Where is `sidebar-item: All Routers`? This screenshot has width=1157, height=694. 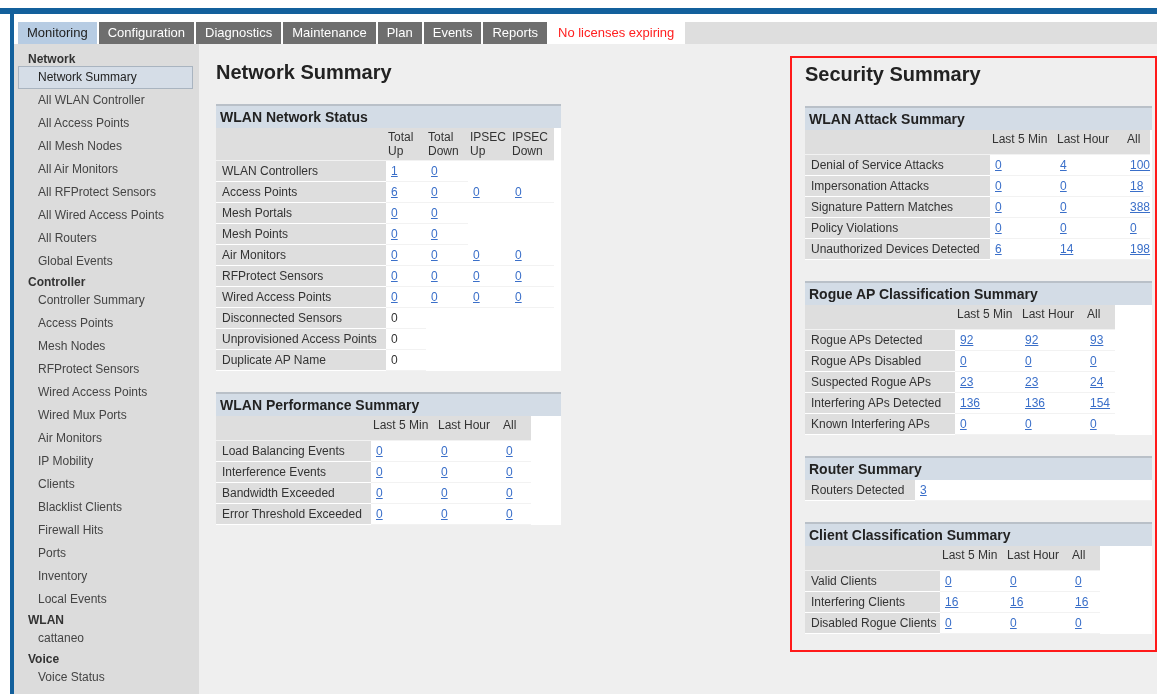 sidebar-item: All Routers is located at coordinates (105, 238).